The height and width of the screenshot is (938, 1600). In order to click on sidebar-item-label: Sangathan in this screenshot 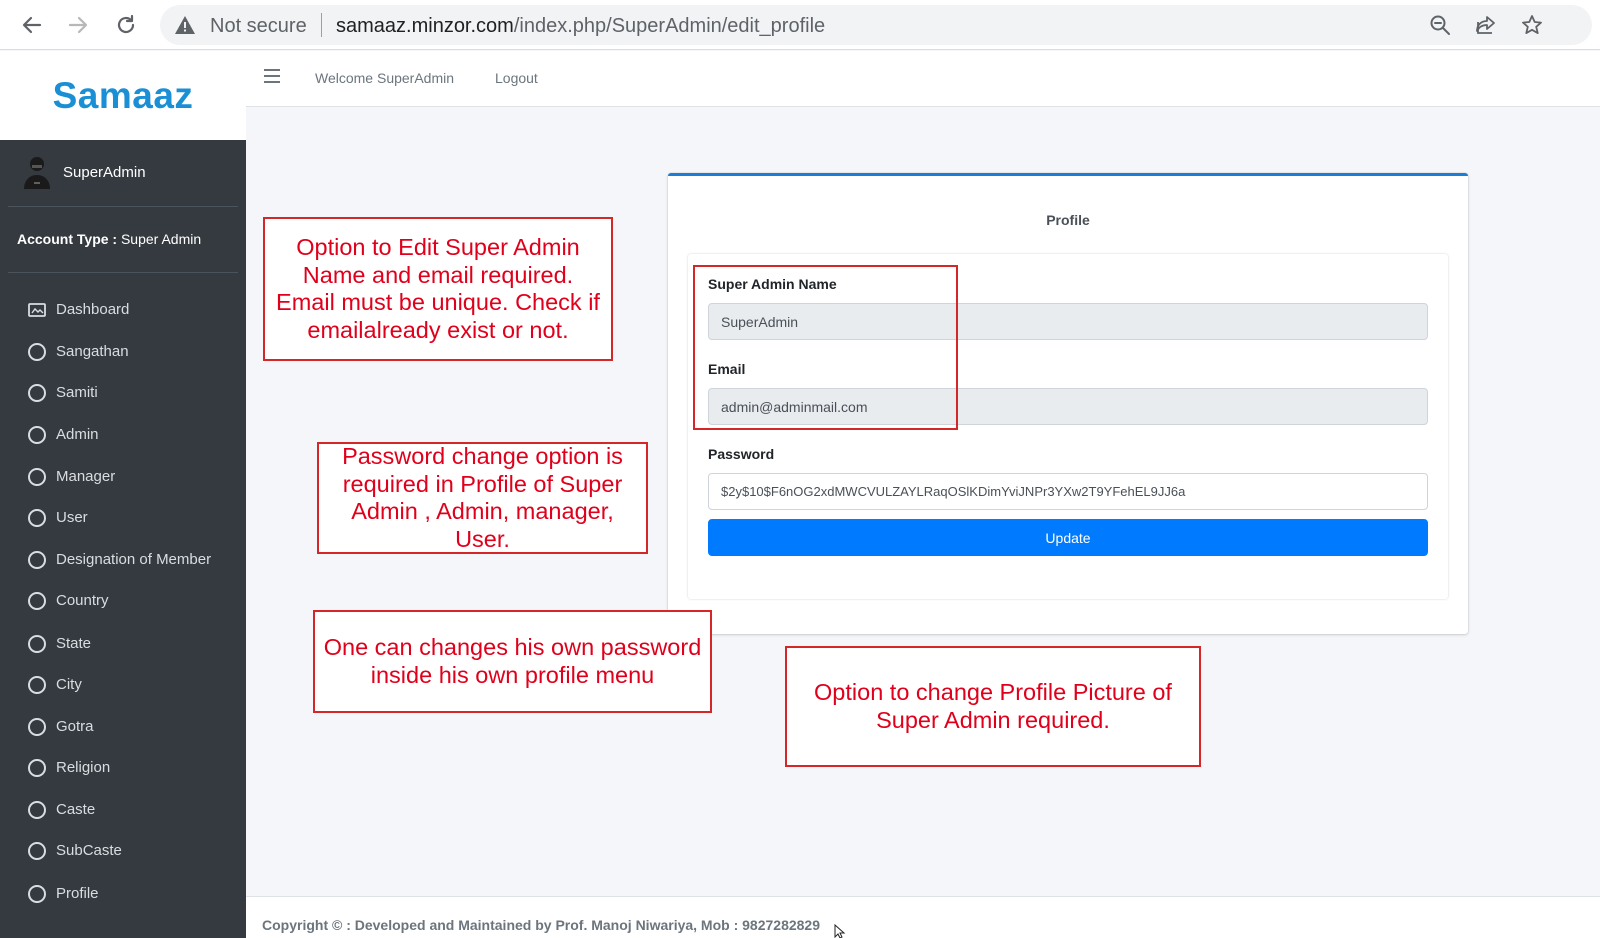, I will do `click(92, 351)`.